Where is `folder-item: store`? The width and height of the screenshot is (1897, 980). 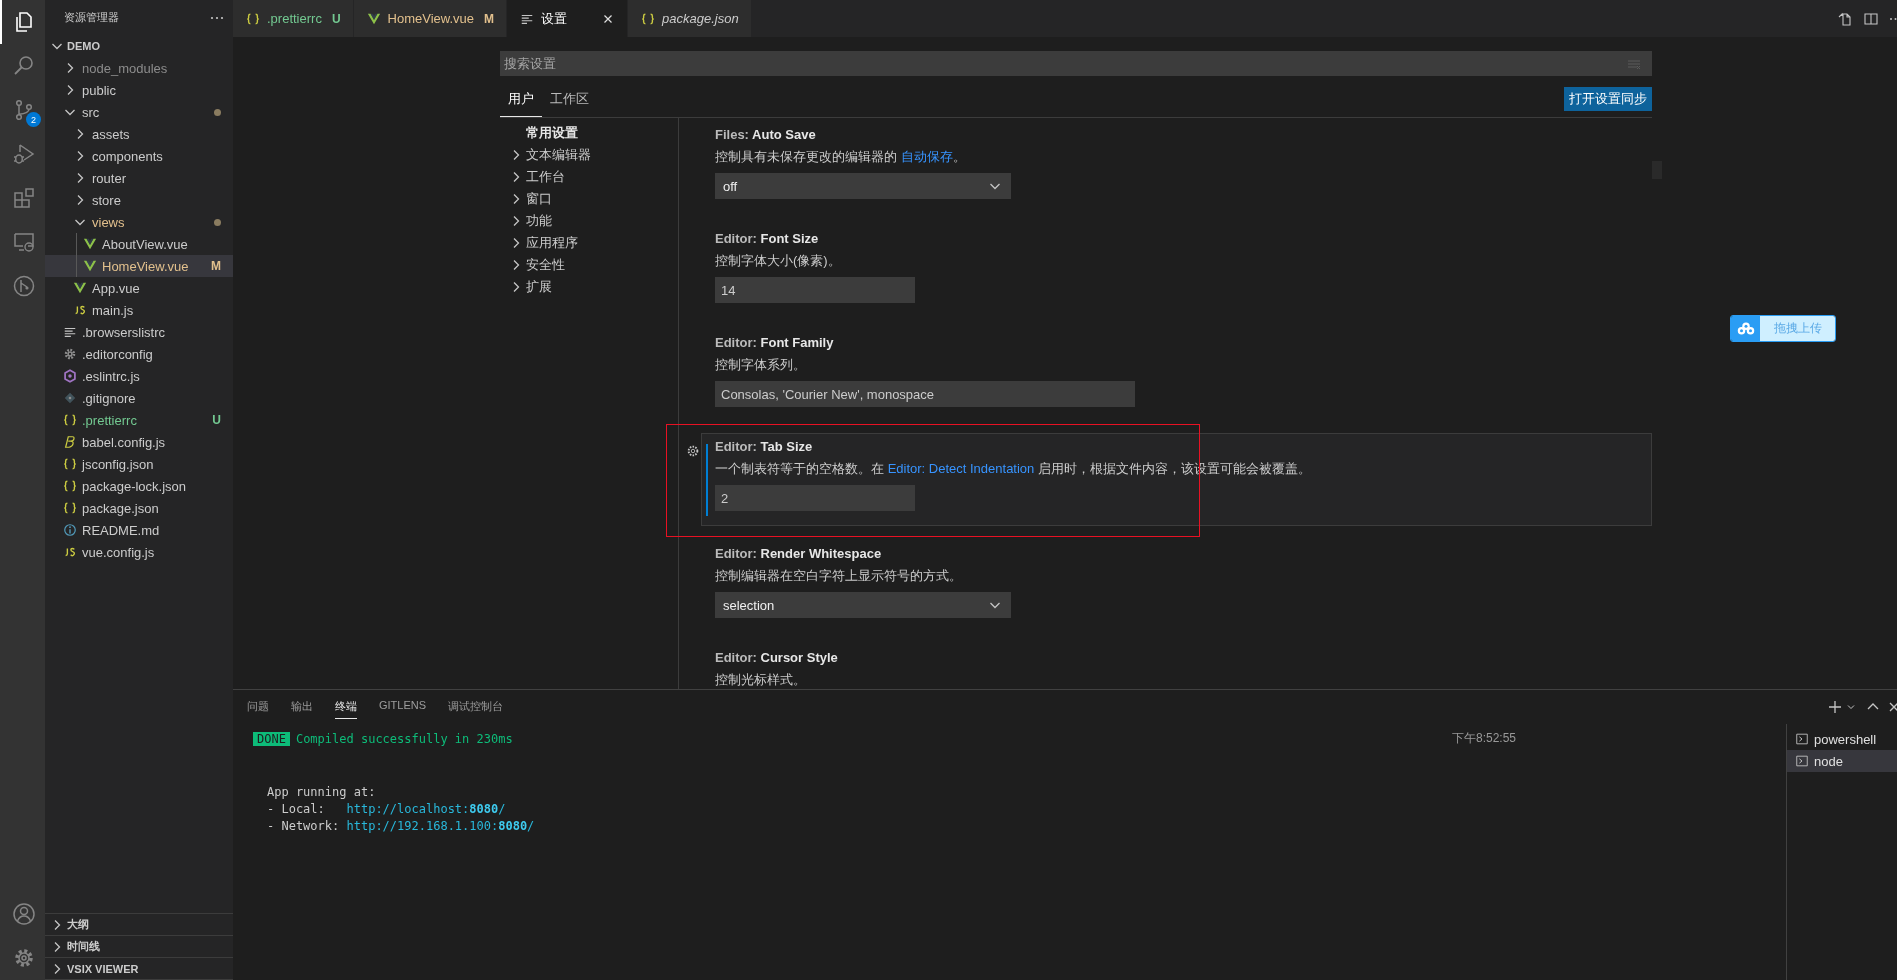 folder-item: store is located at coordinates (139, 200).